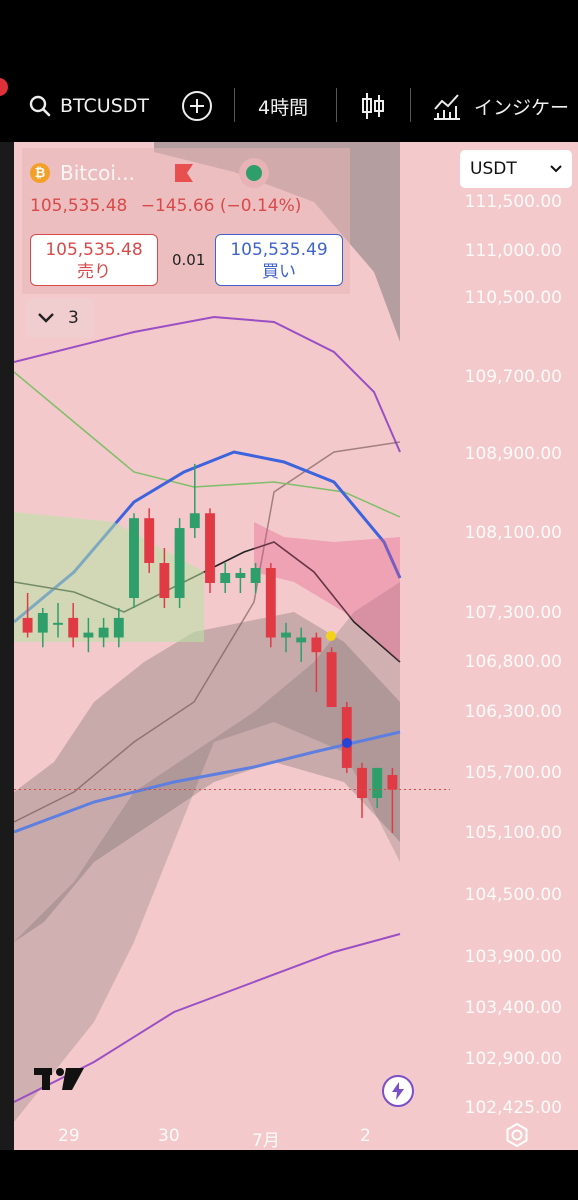 Image resolution: width=578 pixels, height=1200 pixels. I want to click on price-axis-label: 106,300.00, so click(513, 712).